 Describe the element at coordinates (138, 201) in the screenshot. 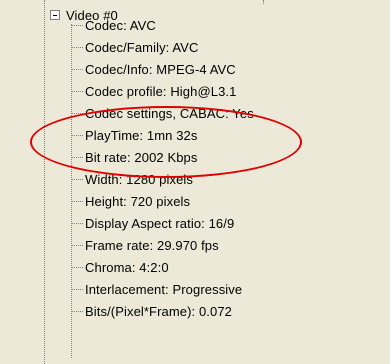

I see `tree-item-label: Height: 720 pixels` at that location.